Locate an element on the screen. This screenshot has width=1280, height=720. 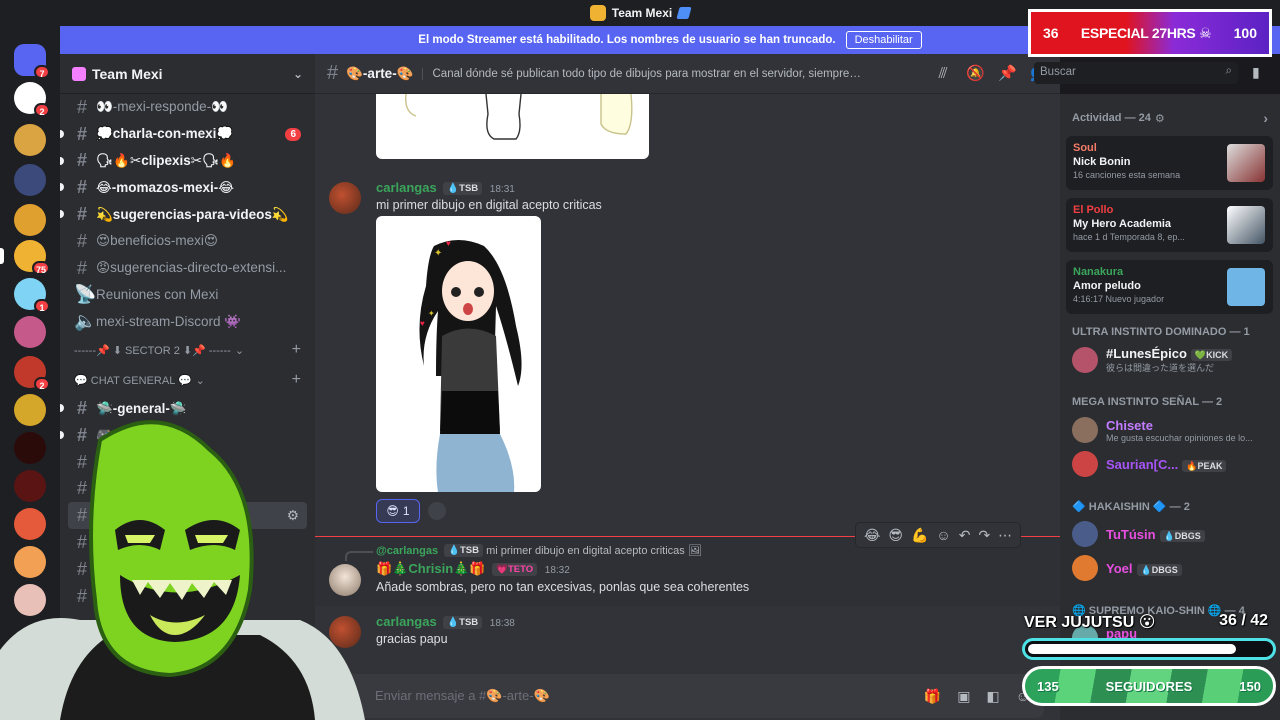
reply-icon: ↶ is located at coordinates (965, 535).